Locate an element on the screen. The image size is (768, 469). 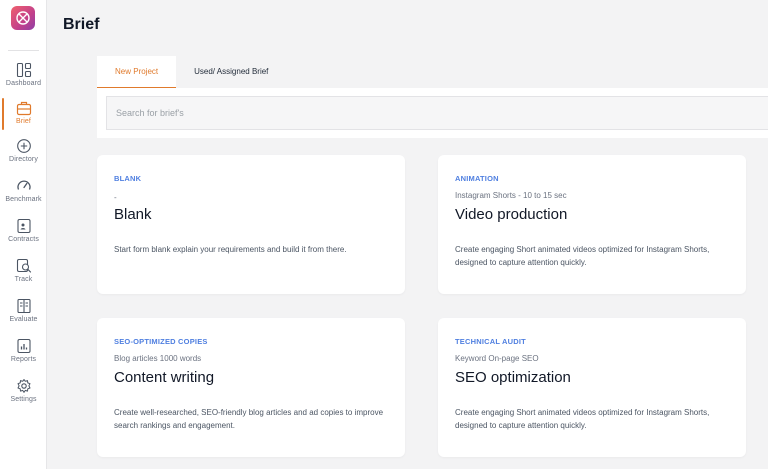
card-title: Blank is located at coordinates (133, 214).